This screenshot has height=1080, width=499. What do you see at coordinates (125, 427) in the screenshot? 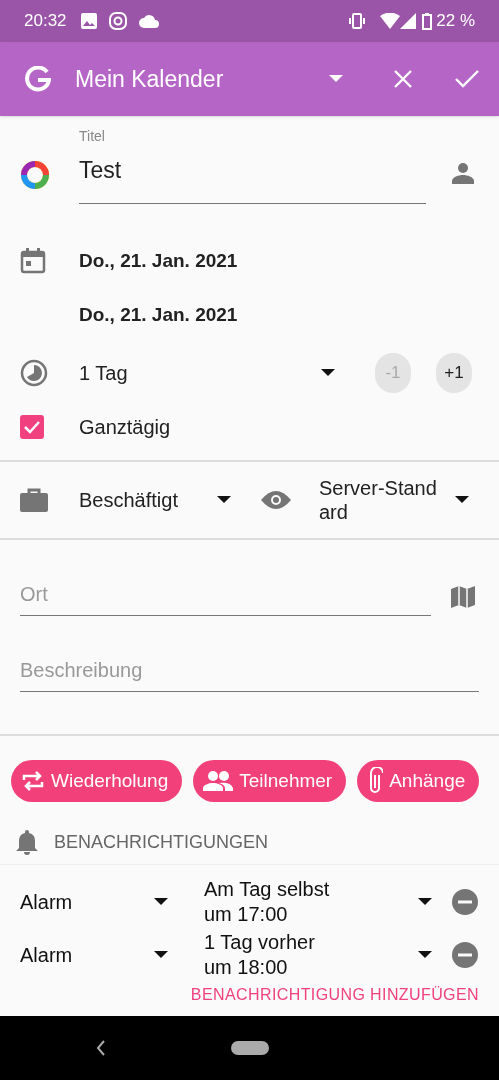
I see `all-day-label: Ganztägig` at bounding box center [125, 427].